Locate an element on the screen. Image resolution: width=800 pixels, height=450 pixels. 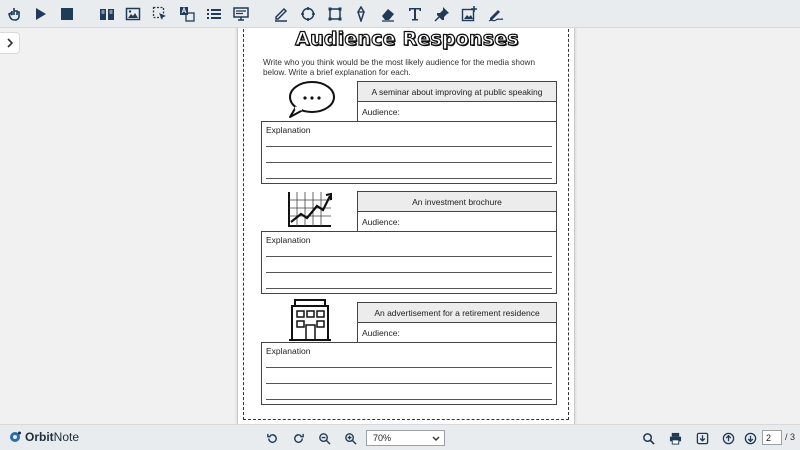
move-icon is located at coordinates (308, 14).